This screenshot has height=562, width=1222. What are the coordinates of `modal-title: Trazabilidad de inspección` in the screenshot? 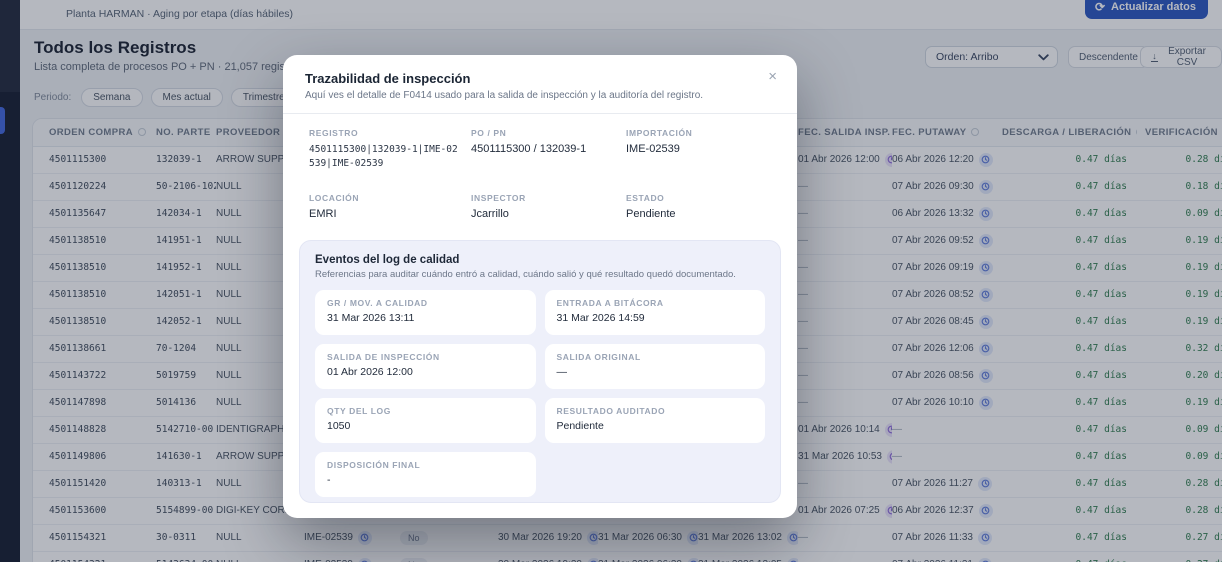 It's located at (388, 78).